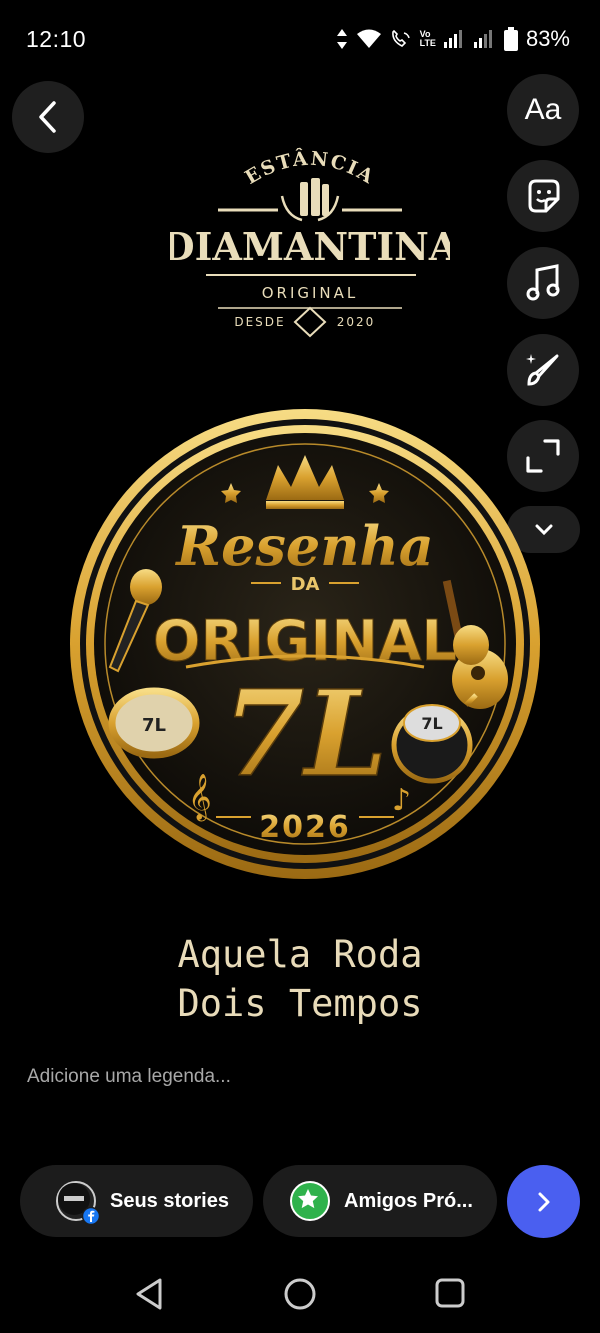 This screenshot has height=1333, width=600. I want to click on status-bar: 12:10 Vo LTE 83%, so click(300, 40).